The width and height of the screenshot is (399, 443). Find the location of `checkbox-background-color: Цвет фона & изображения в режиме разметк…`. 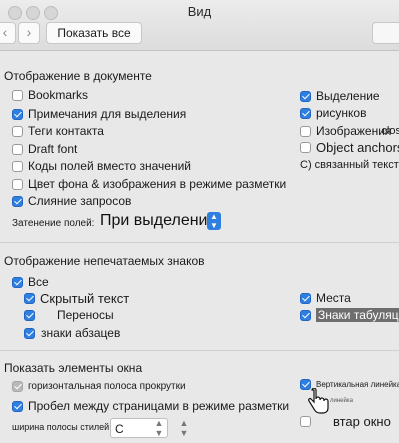

checkbox-background-color: Цвет фона & изображения в режиме разметк… is located at coordinates (149, 184).